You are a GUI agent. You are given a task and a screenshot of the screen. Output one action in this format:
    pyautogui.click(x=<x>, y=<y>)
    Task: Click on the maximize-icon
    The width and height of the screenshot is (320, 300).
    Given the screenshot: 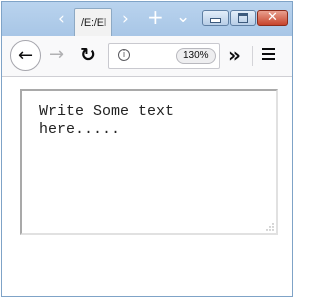 What is the action you would take?
    pyautogui.click(x=243, y=18)
    